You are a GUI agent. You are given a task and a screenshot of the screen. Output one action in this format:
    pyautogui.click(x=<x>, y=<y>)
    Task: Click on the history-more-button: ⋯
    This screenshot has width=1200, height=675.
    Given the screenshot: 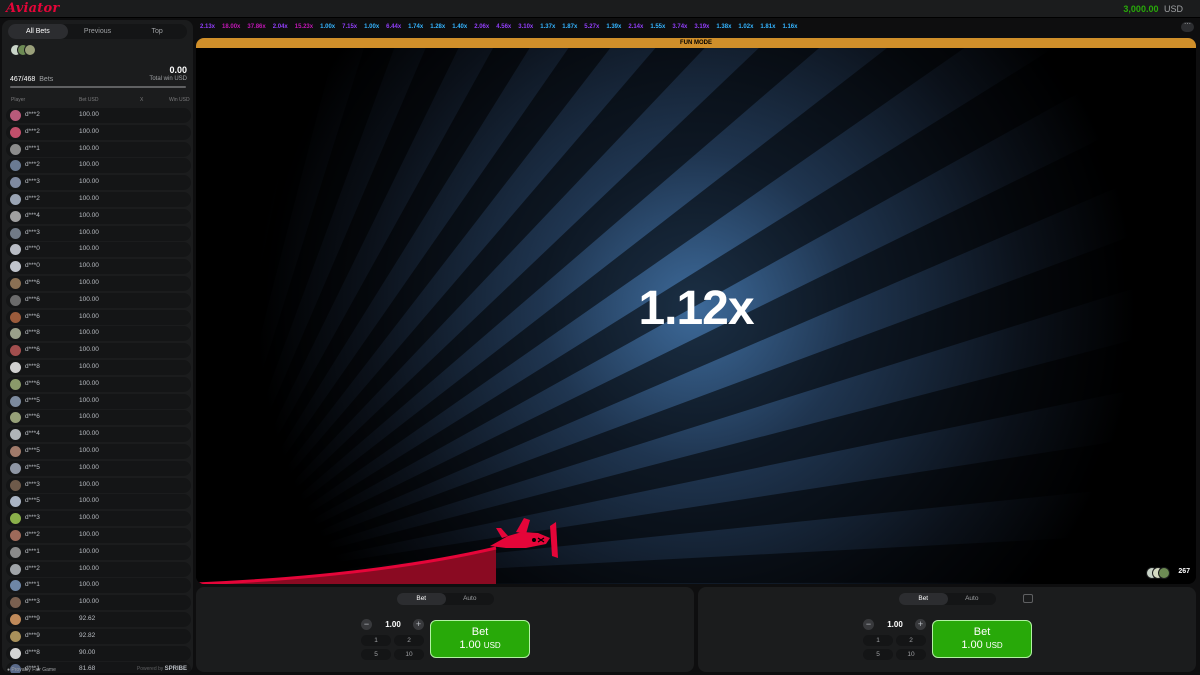 What is the action you would take?
    pyautogui.click(x=1187, y=26)
    